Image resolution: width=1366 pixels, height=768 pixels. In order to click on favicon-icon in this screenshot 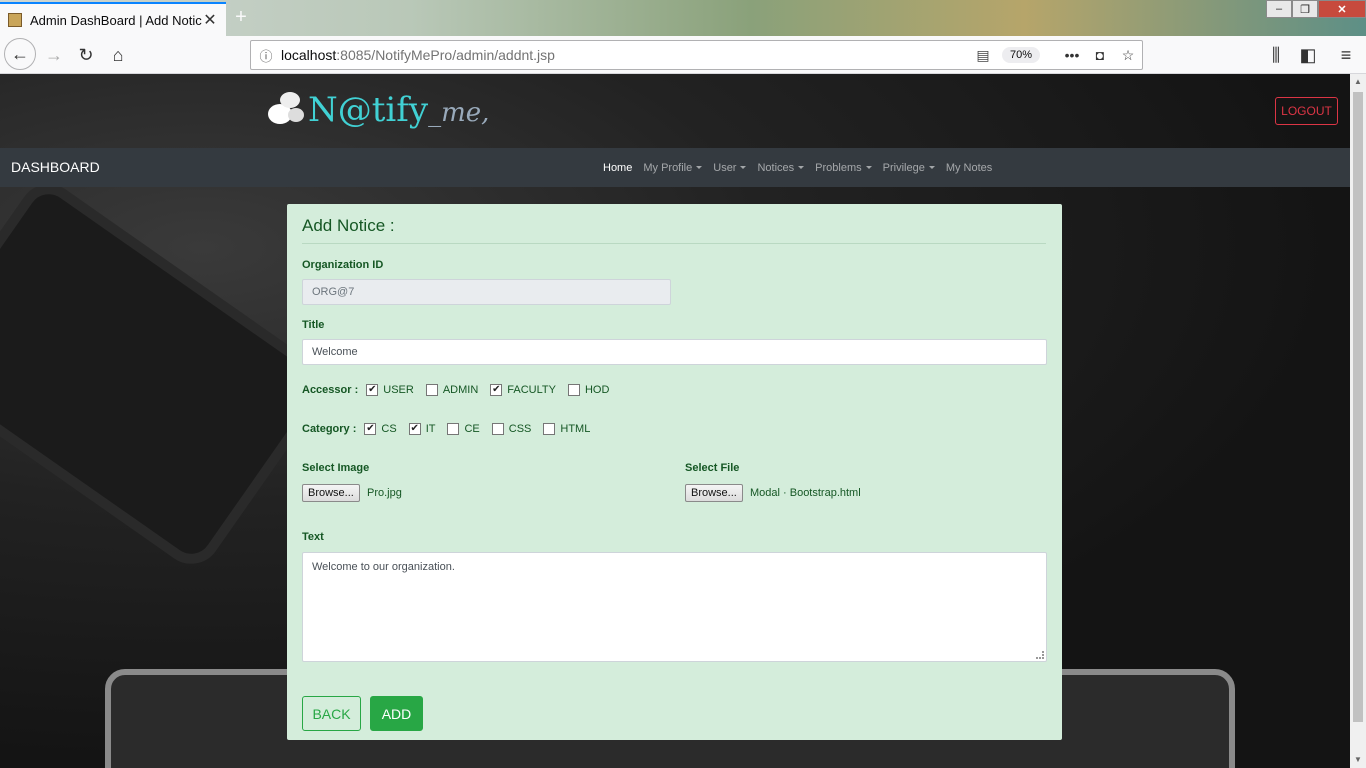, I will do `click(15, 20)`.